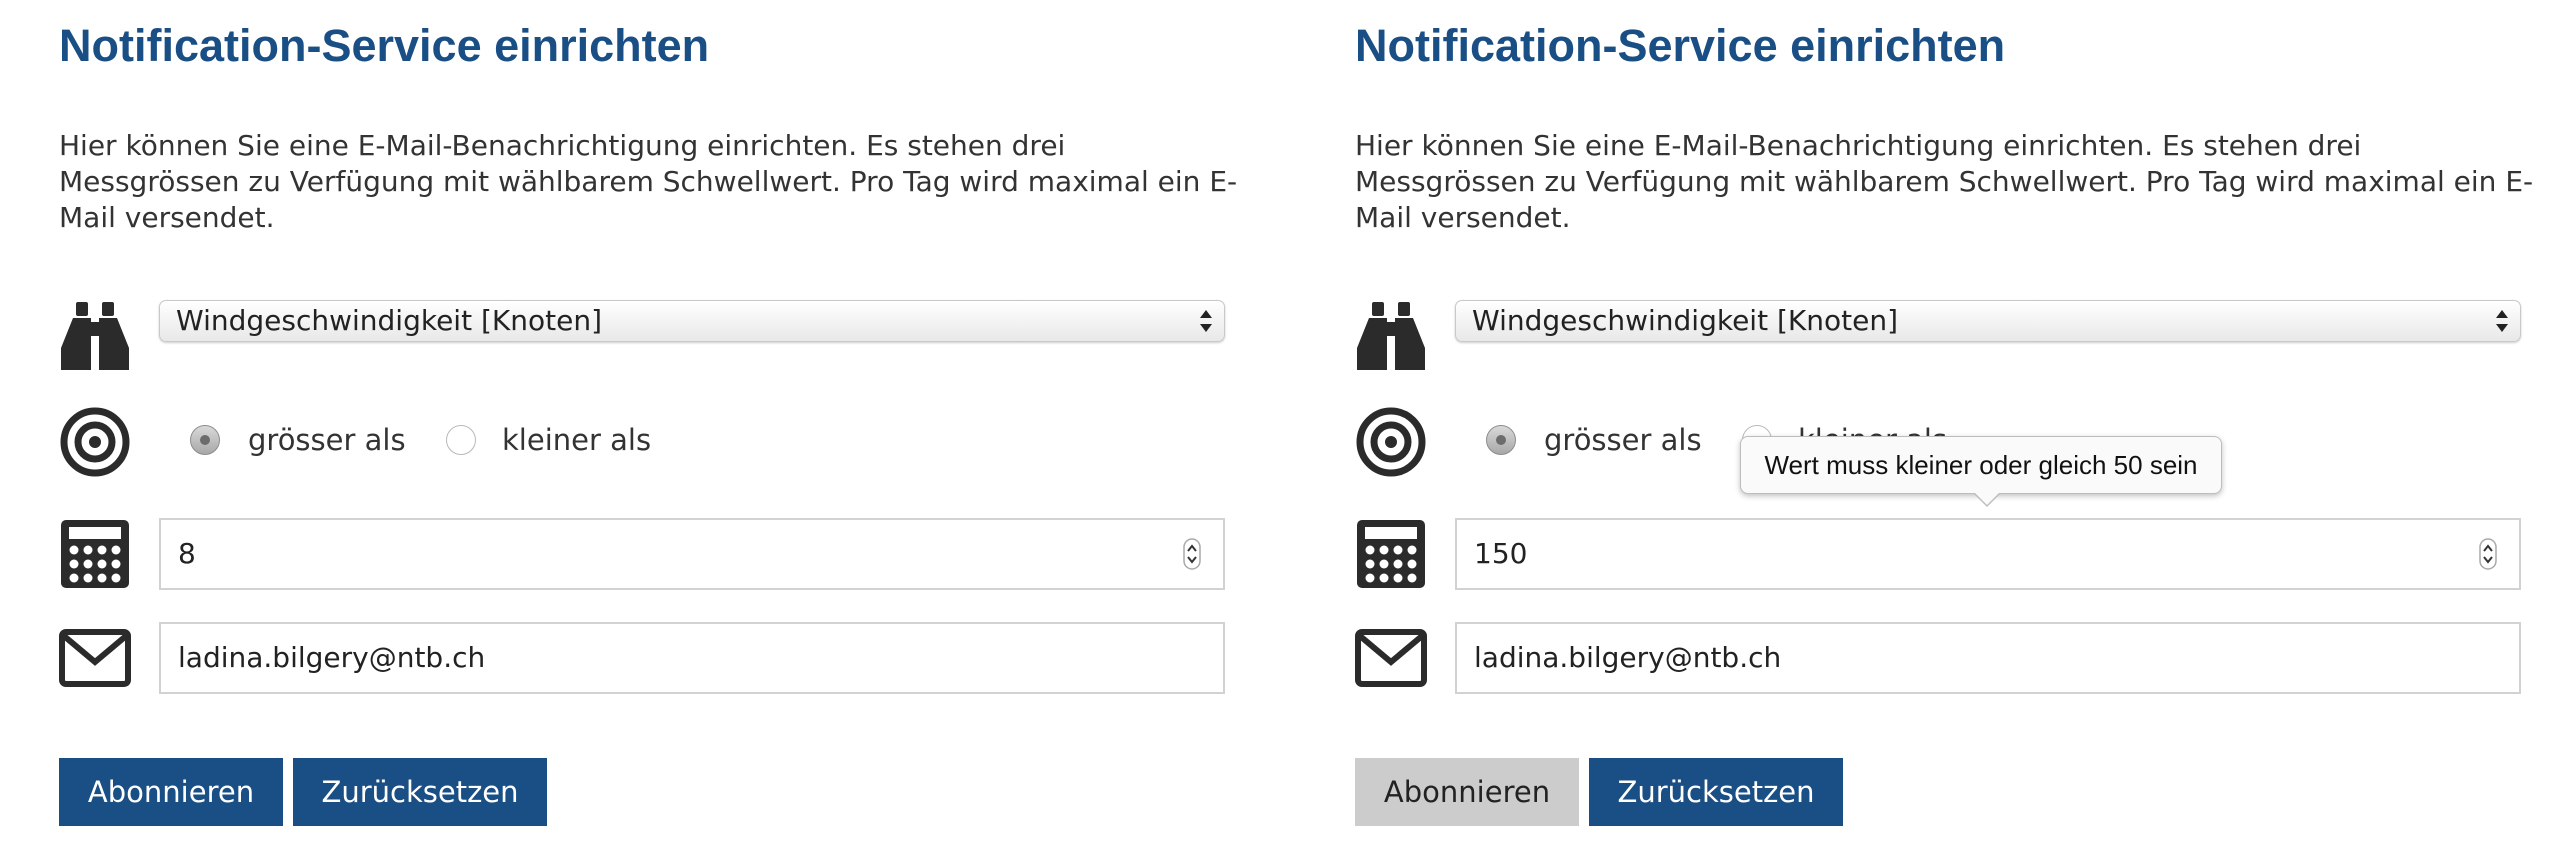  I want to click on radio-smaller, so click(461, 440).